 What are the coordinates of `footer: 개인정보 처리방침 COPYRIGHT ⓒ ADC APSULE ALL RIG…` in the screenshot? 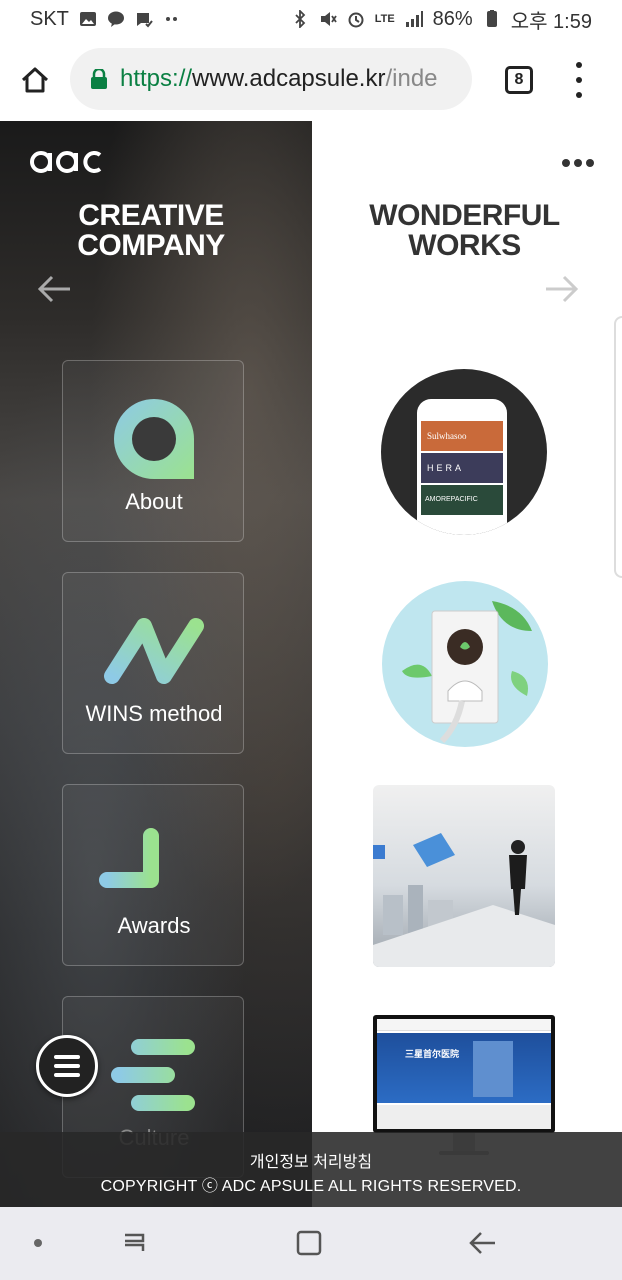 It's located at (311, 1169).